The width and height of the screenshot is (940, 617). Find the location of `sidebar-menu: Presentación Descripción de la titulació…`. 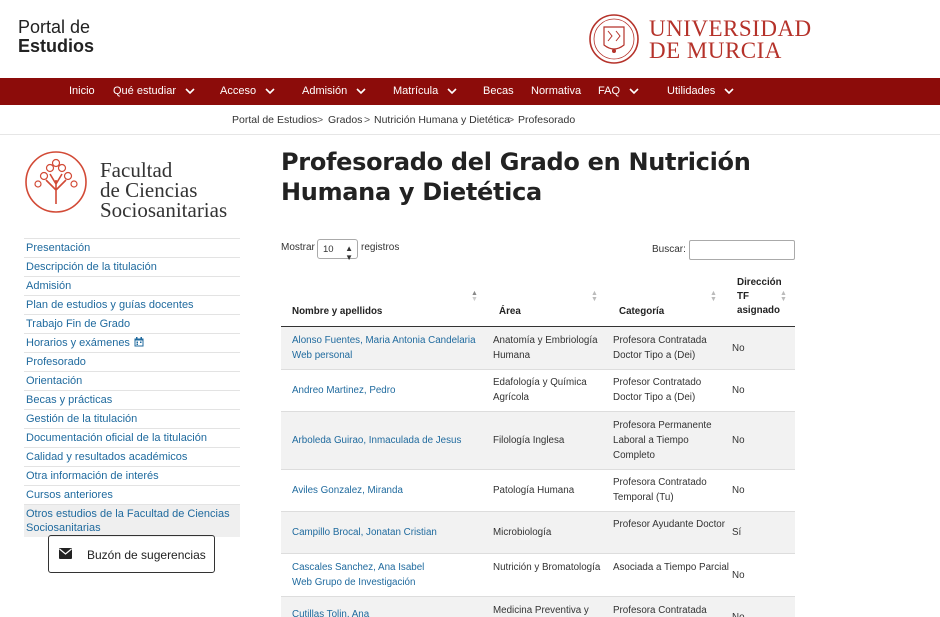

sidebar-menu: Presentación Descripción de la titulació… is located at coordinates (132, 387).